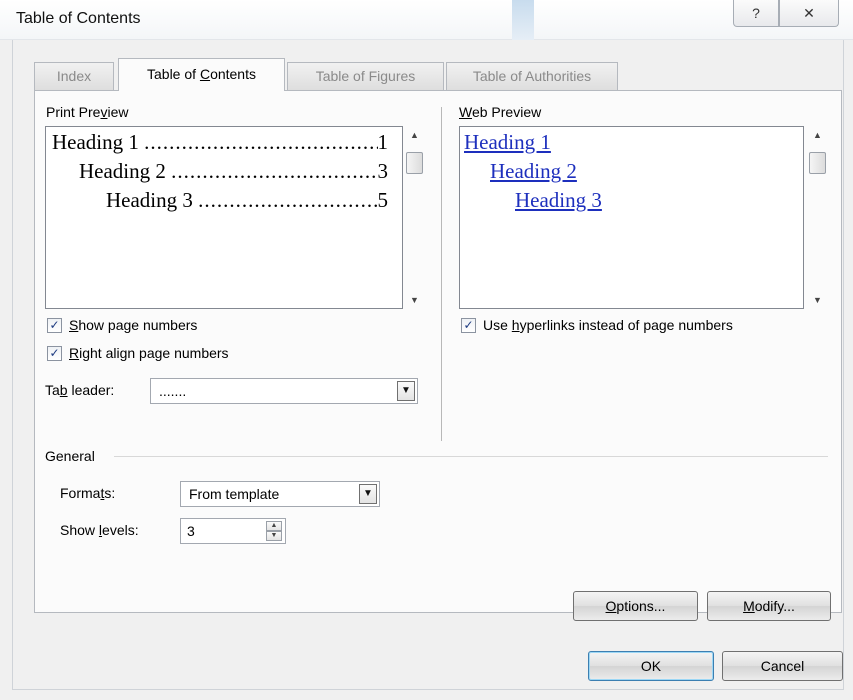  Describe the element at coordinates (70, 456) in the screenshot. I see `general-group-label: General` at that location.